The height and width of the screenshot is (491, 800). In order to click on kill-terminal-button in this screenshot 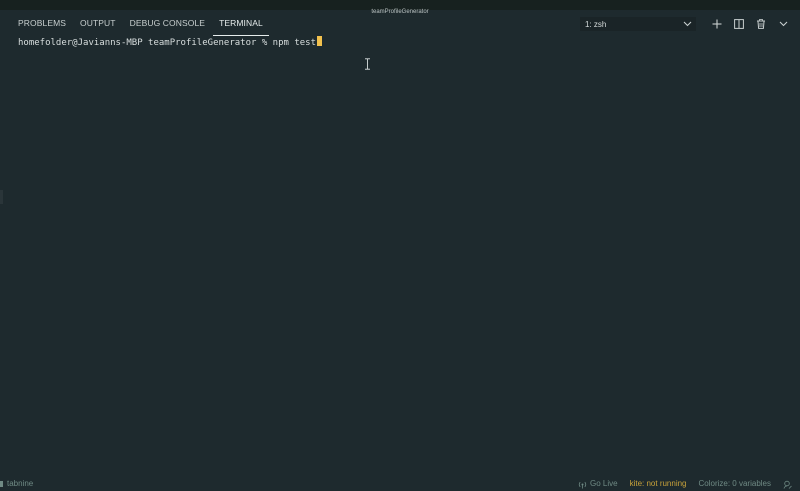, I will do `click(761, 24)`.